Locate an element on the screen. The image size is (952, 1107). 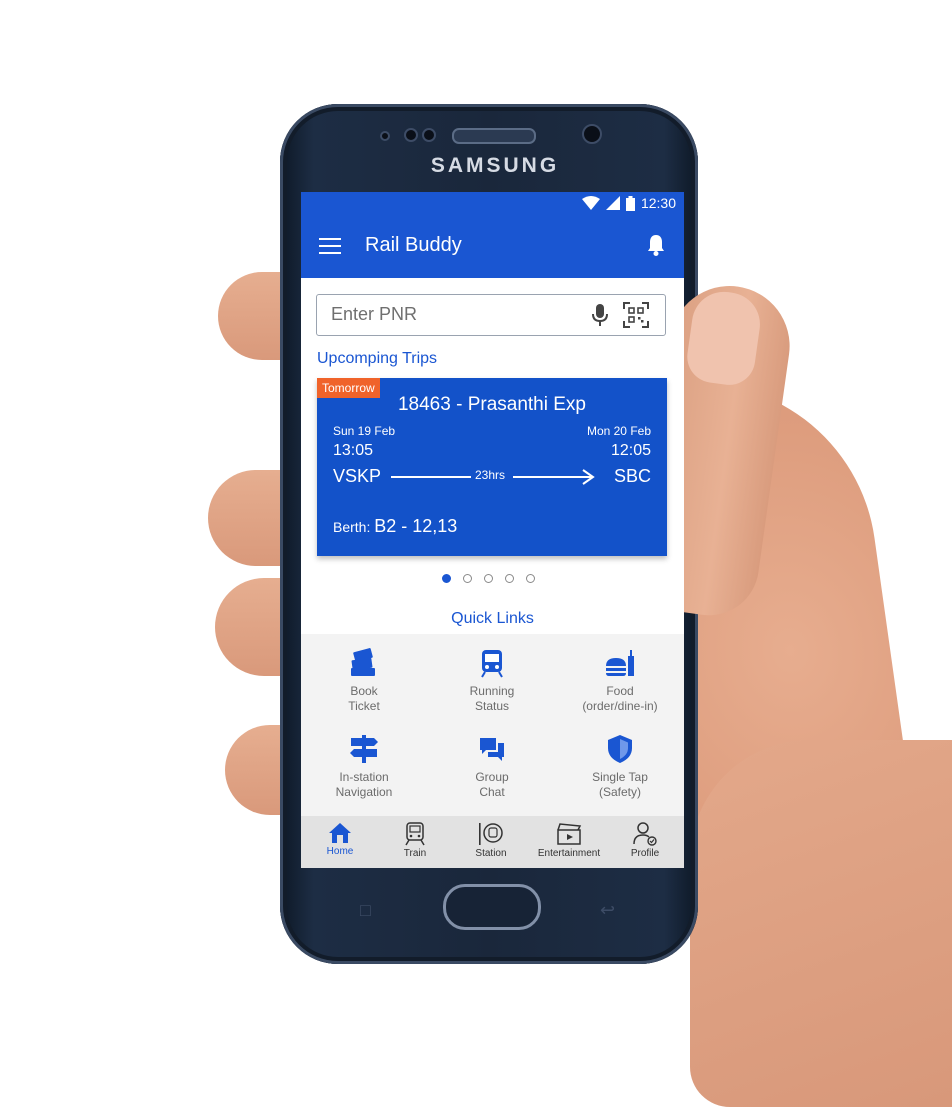
chat-icon is located at coordinates (492, 749).